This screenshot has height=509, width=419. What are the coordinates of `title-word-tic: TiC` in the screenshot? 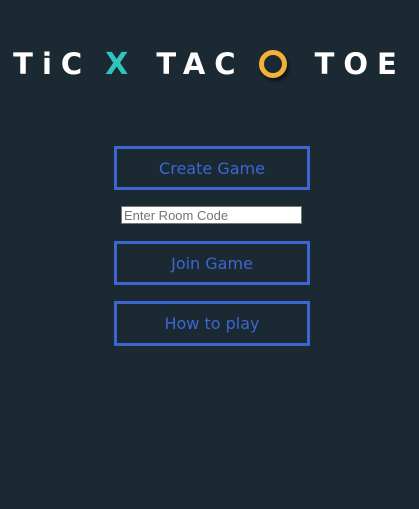 It's located at (52, 64).